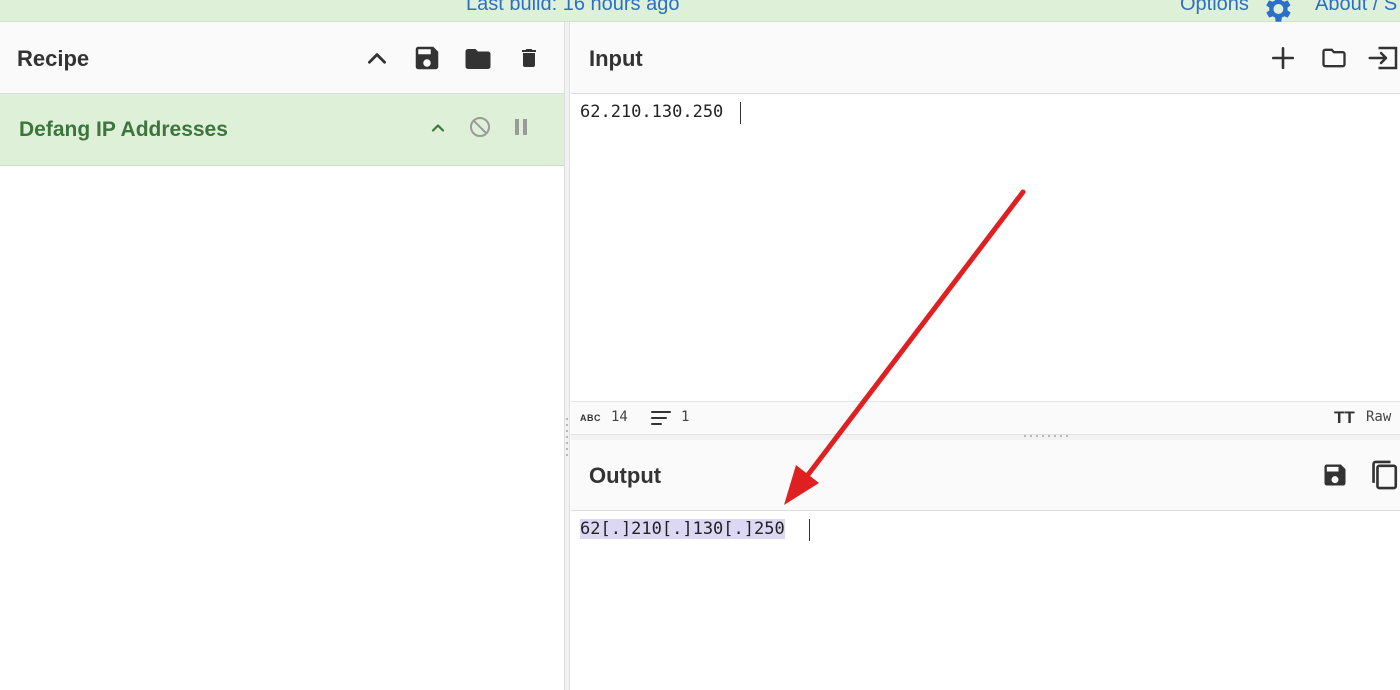  What do you see at coordinates (1383, 58) in the screenshot?
I see `replace-input-icon` at bounding box center [1383, 58].